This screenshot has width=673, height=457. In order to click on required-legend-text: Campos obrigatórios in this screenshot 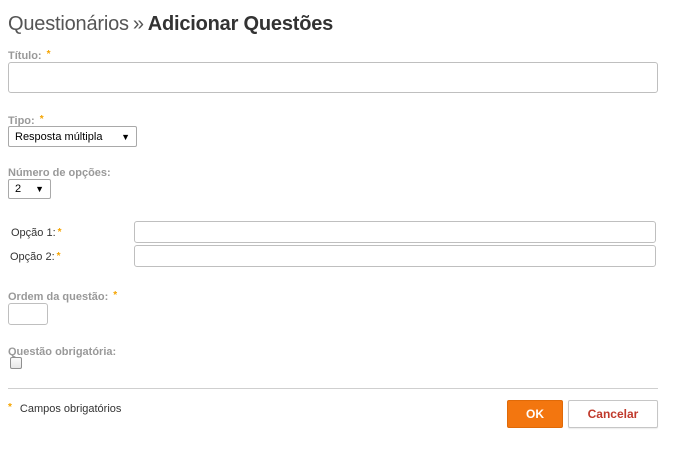, I will do `click(70, 409)`.